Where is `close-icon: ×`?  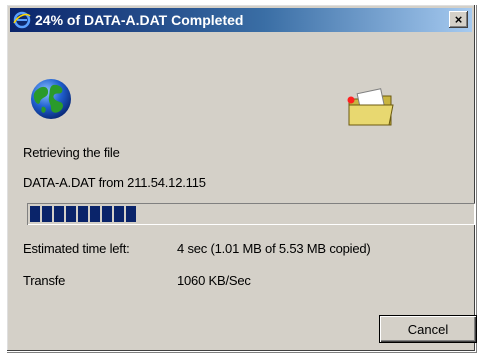
close-icon: × is located at coordinates (458, 19).